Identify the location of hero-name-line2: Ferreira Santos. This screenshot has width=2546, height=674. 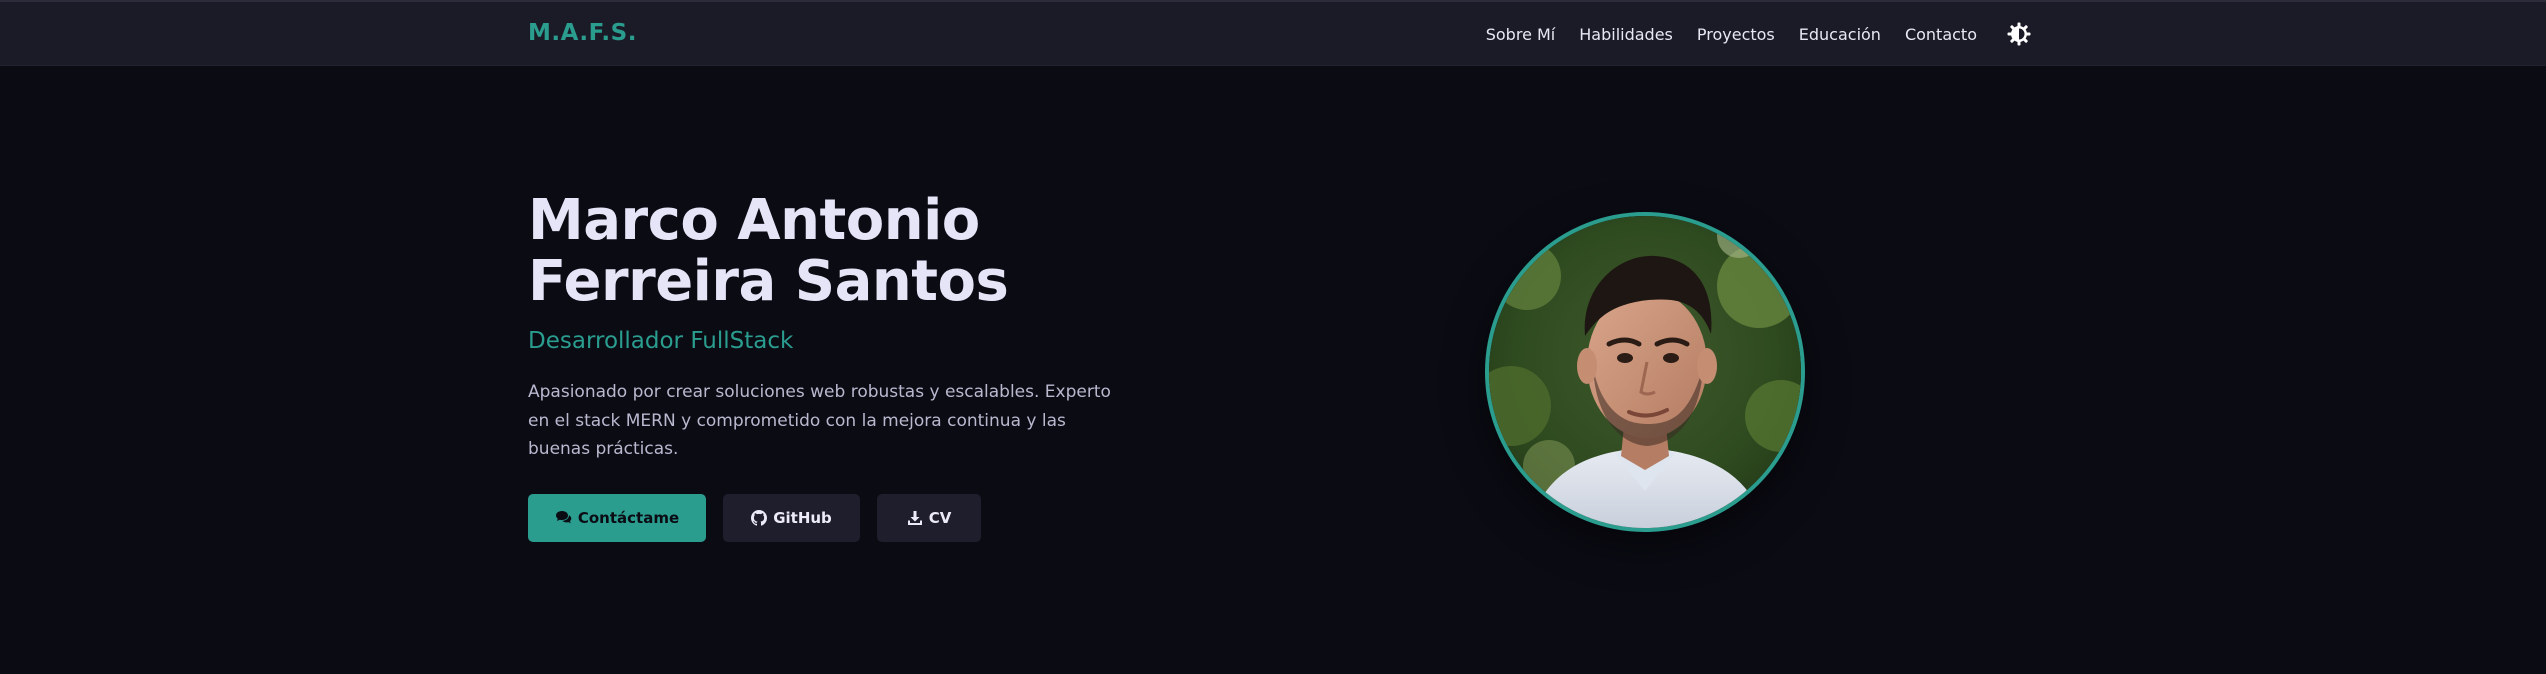
(768, 281).